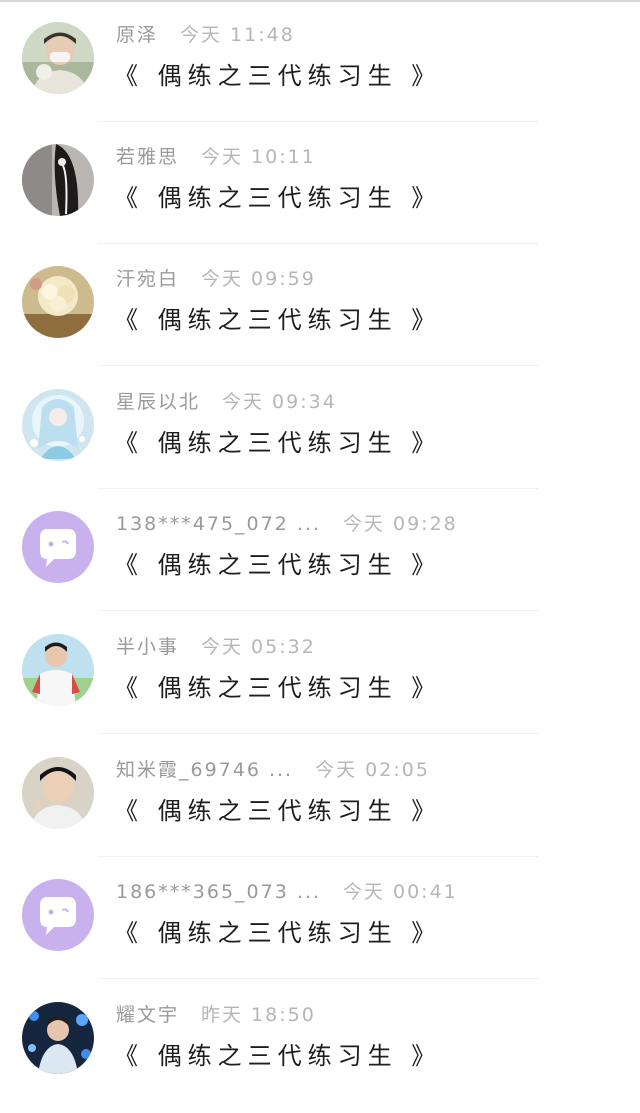 This screenshot has width=640, height=1113. What do you see at coordinates (148, 1015) in the screenshot?
I see `sender-name: 耀文宇` at bounding box center [148, 1015].